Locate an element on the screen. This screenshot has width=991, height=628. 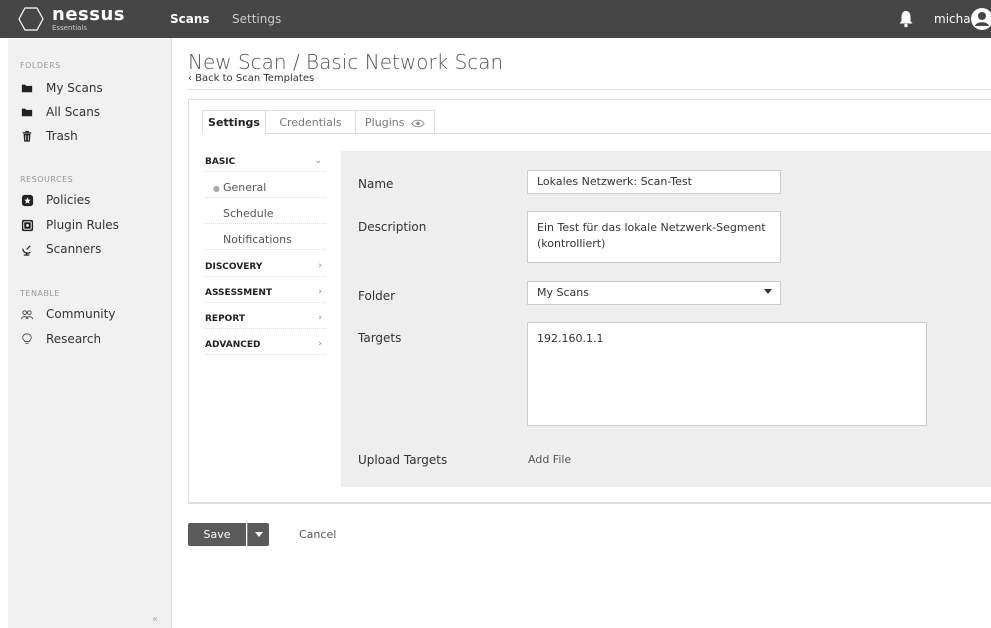
nav-settings: Settings is located at coordinates (256, 19).